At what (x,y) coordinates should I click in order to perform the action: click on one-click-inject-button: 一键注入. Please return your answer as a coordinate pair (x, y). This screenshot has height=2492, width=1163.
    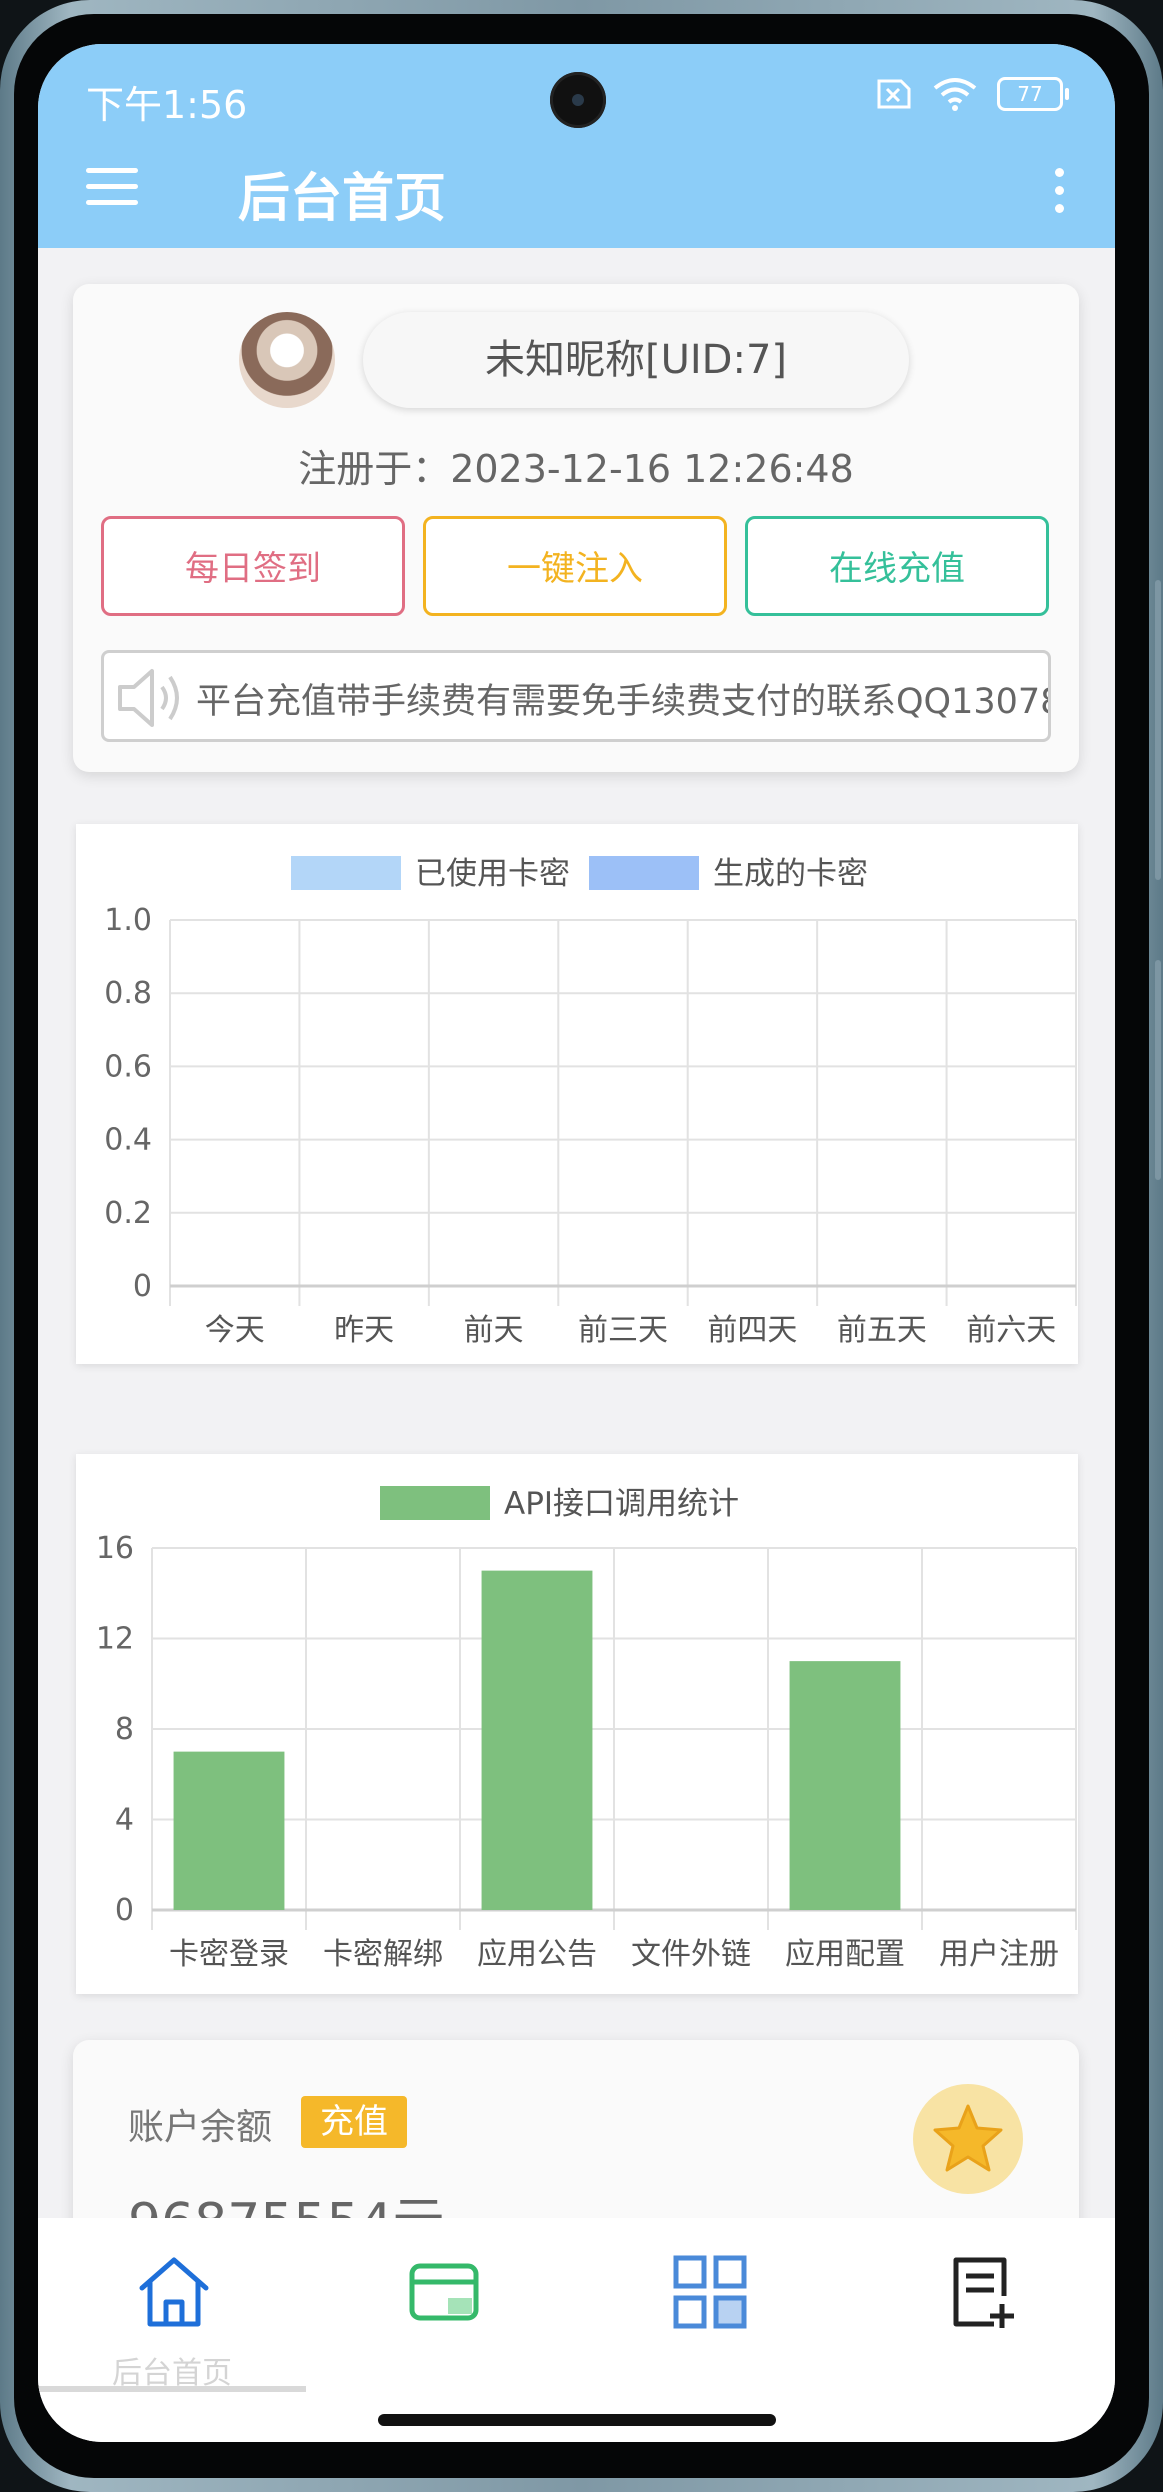
    Looking at the image, I should click on (575, 566).